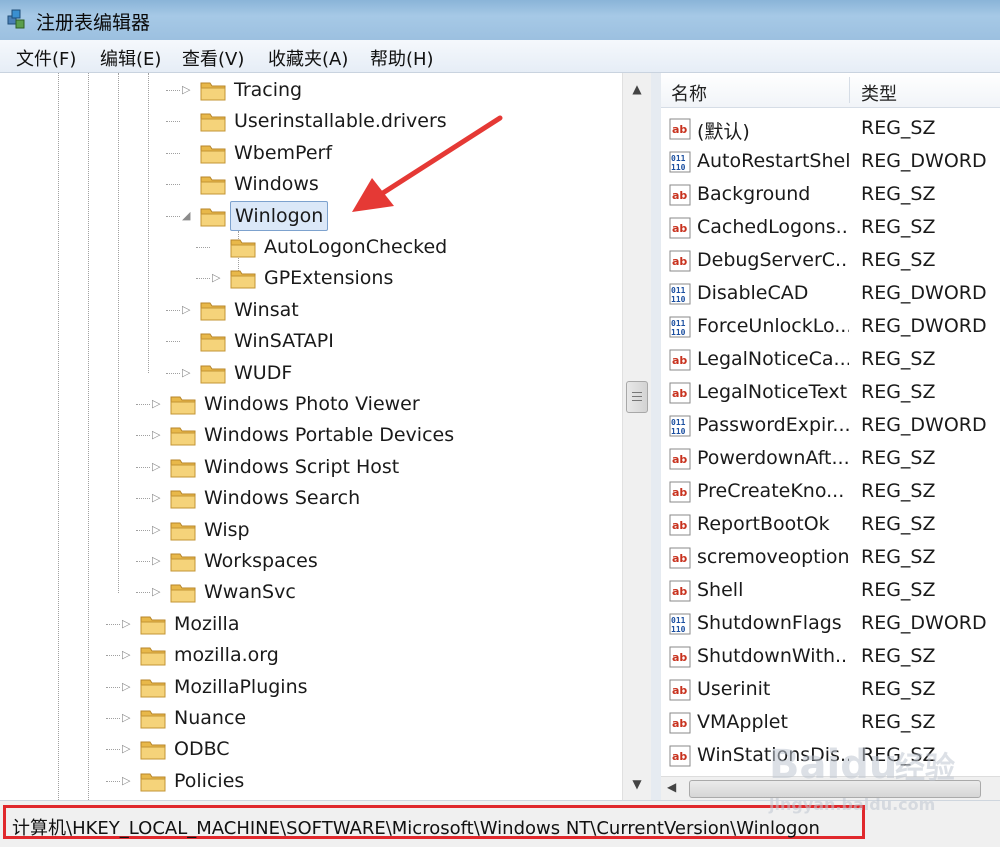 Image resolution: width=1000 pixels, height=847 pixels. What do you see at coordinates (372, 530) in the screenshot?
I see `tree-node: ▷ Wisp` at bounding box center [372, 530].